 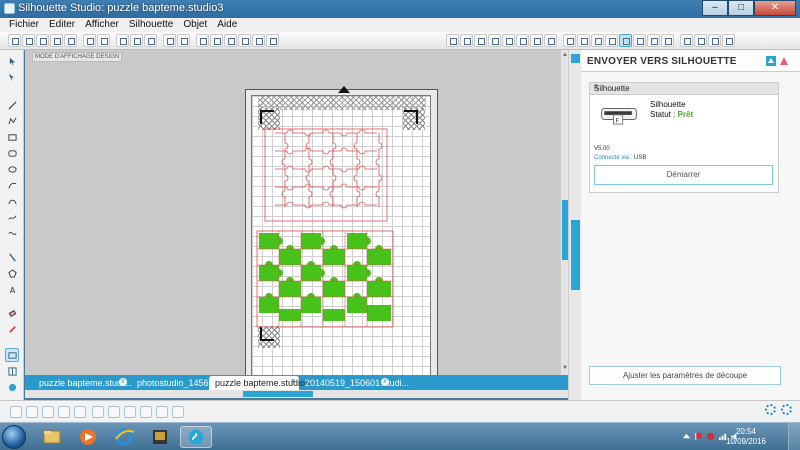 What do you see at coordinates (12, 371) in the screenshot?
I see `library-view-icon` at bounding box center [12, 371].